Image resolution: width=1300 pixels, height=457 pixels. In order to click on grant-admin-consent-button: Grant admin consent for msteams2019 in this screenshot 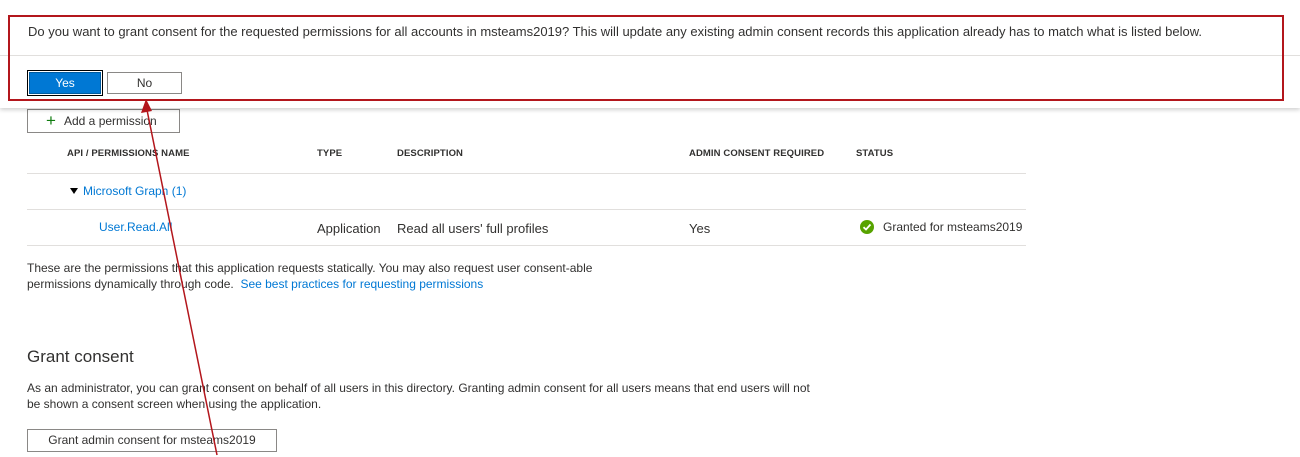, I will do `click(152, 440)`.